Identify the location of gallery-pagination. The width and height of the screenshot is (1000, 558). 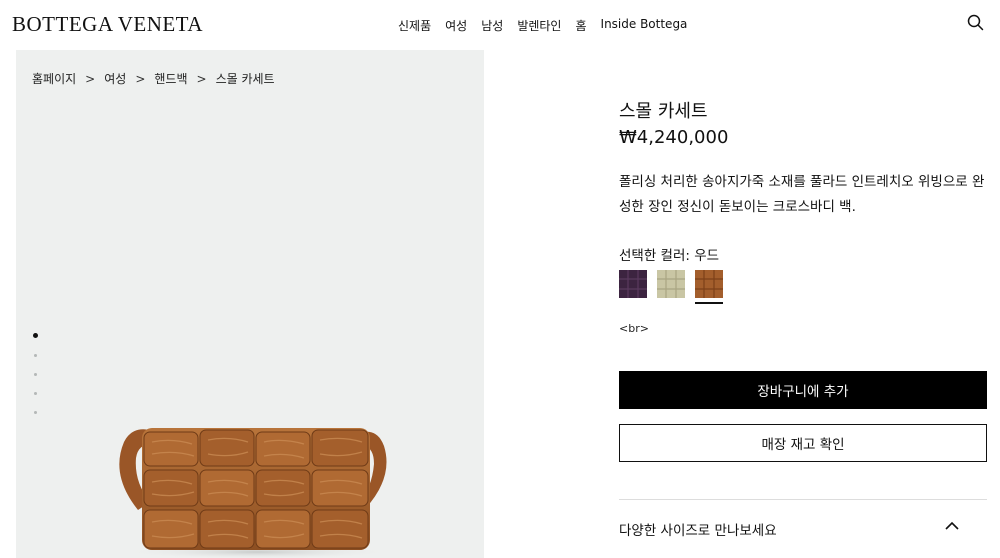
(35, 381).